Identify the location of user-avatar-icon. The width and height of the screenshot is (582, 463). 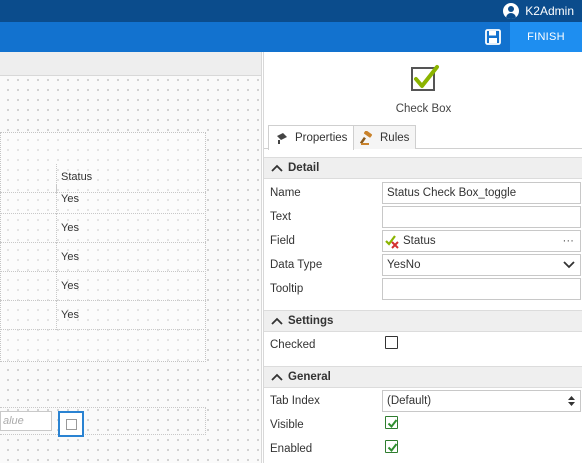
(511, 11).